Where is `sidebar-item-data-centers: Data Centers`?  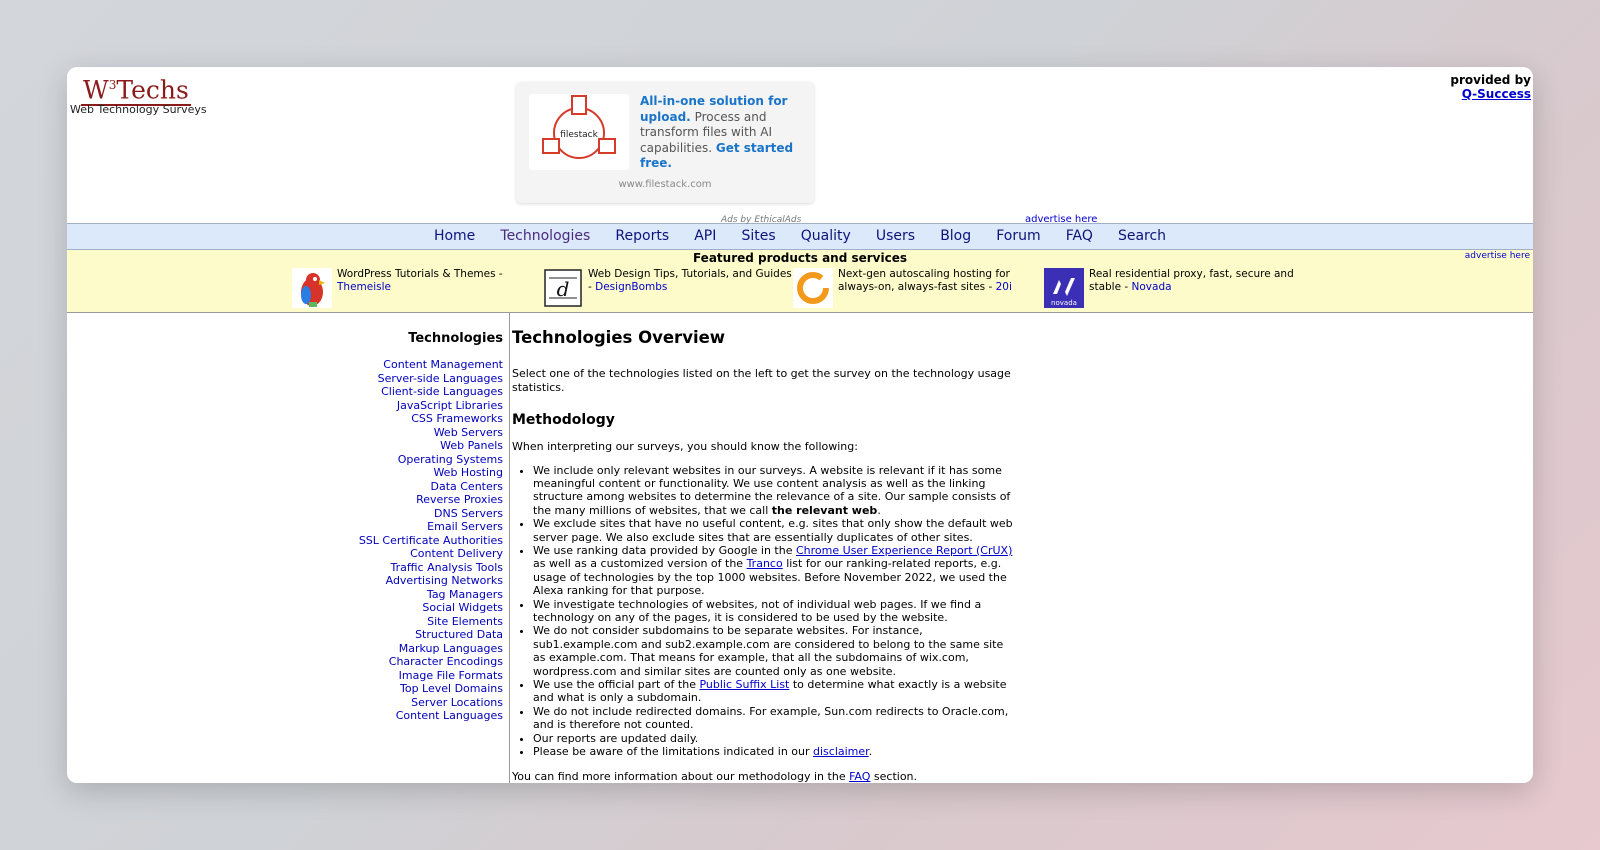
sidebar-item-data-centers: Data Centers is located at coordinates (415, 487).